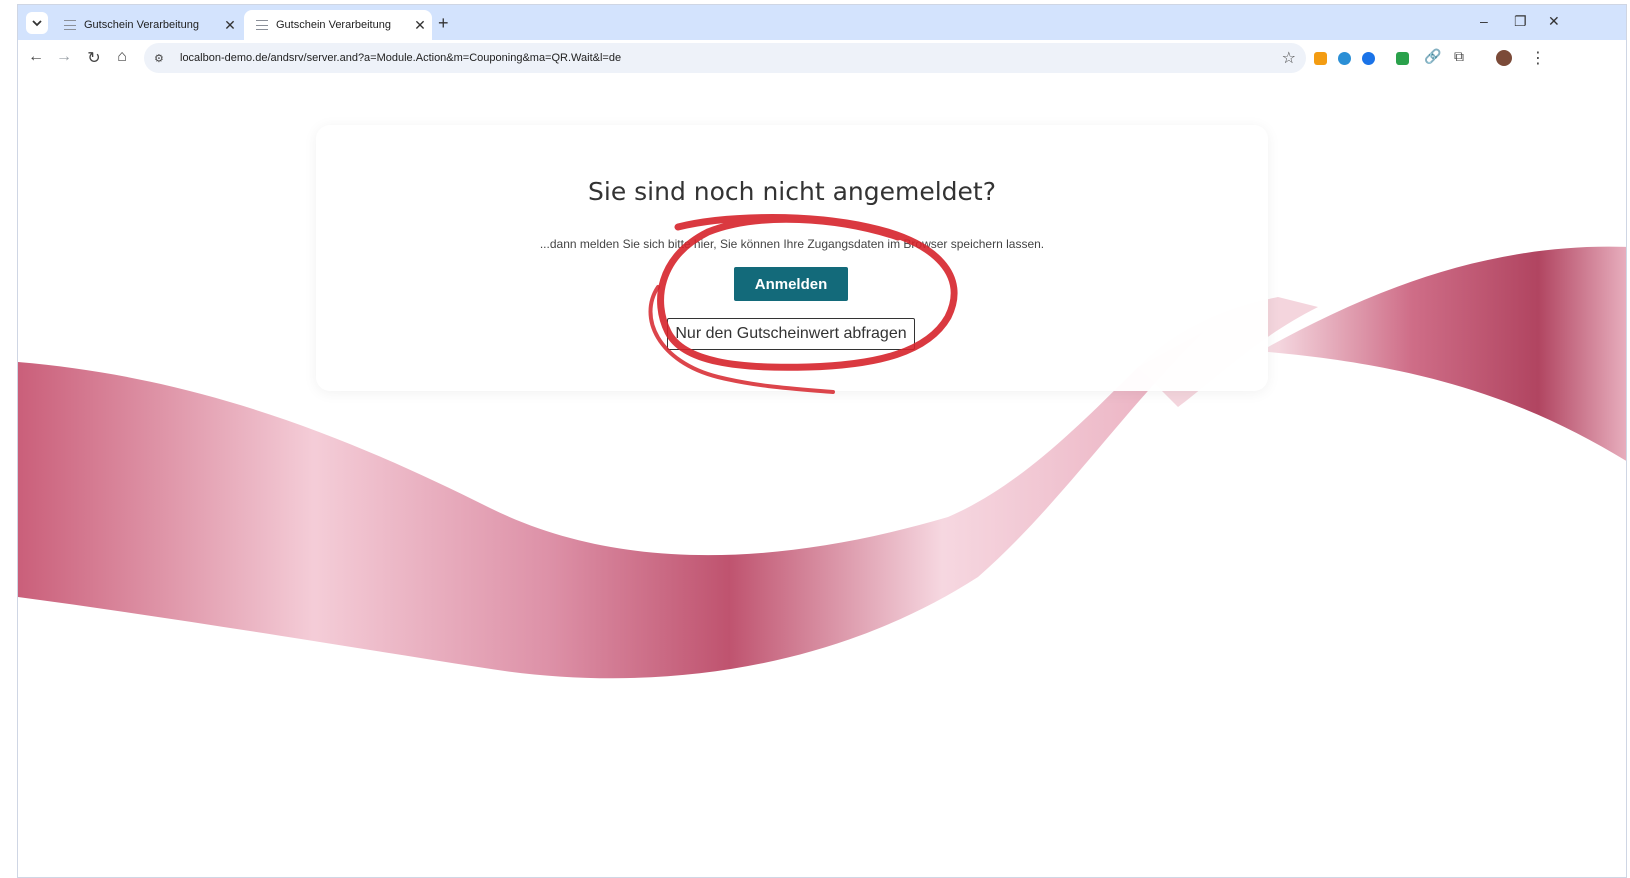 The image size is (1630, 878). Describe the element at coordinates (1402, 58) in the screenshot. I see `green-extension-icon` at that location.